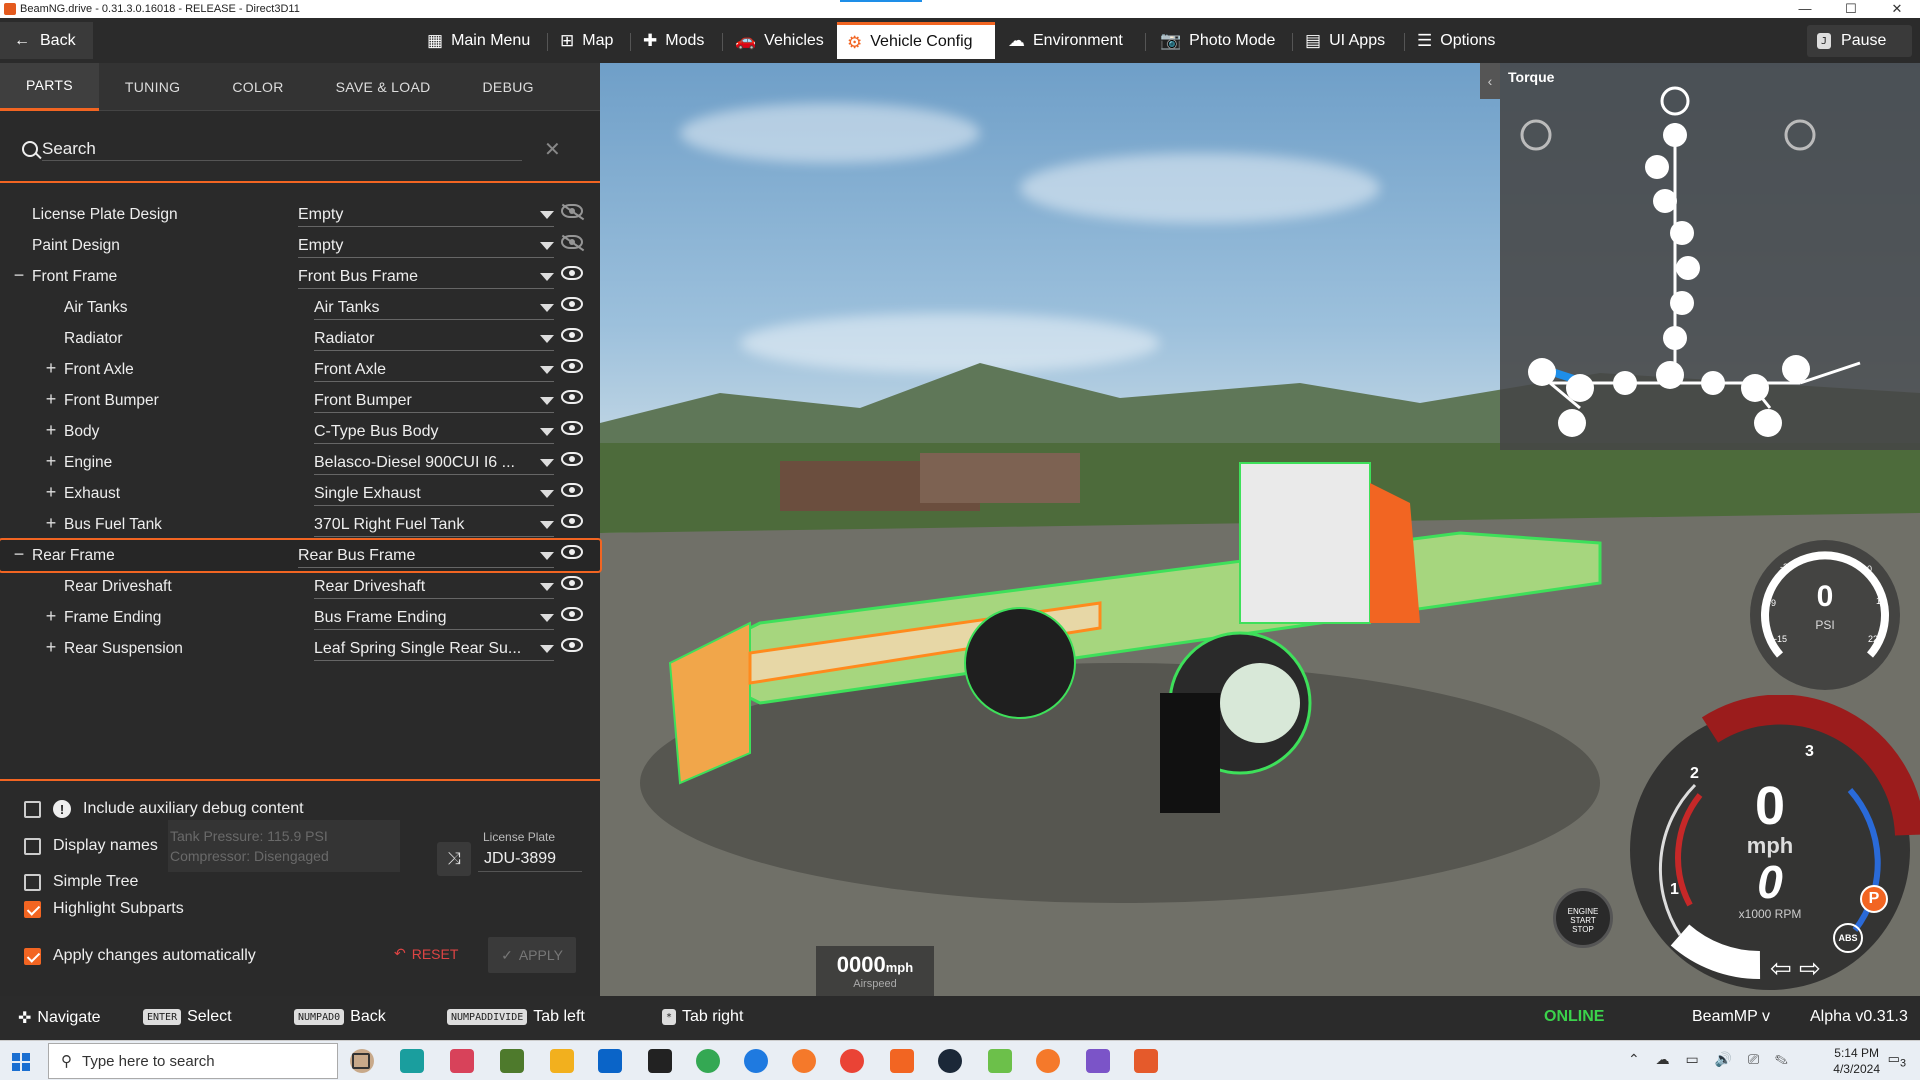 This screenshot has height=1080, width=1920. Describe the element at coordinates (434, 587) in the screenshot. I see `part-select: Rear Driveshaft` at that location.